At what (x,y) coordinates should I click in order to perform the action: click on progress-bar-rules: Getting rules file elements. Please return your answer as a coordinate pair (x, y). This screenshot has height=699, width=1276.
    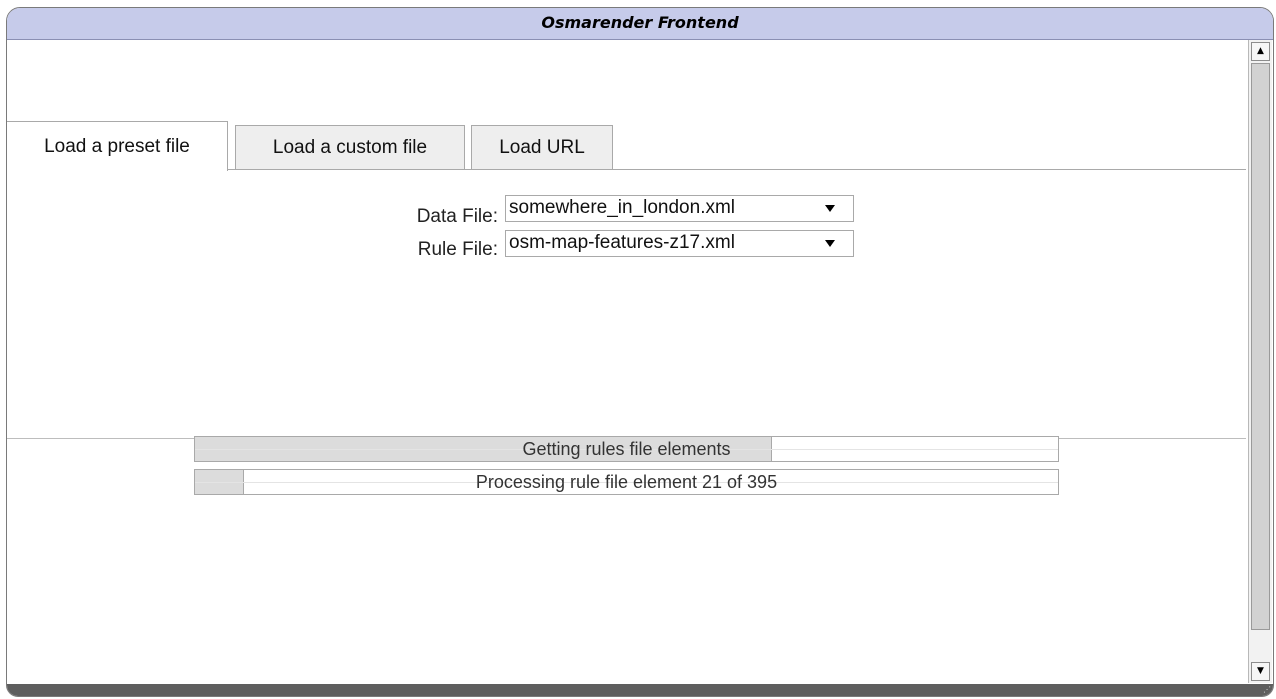
    Looking at the image, I should click on (626, 449).